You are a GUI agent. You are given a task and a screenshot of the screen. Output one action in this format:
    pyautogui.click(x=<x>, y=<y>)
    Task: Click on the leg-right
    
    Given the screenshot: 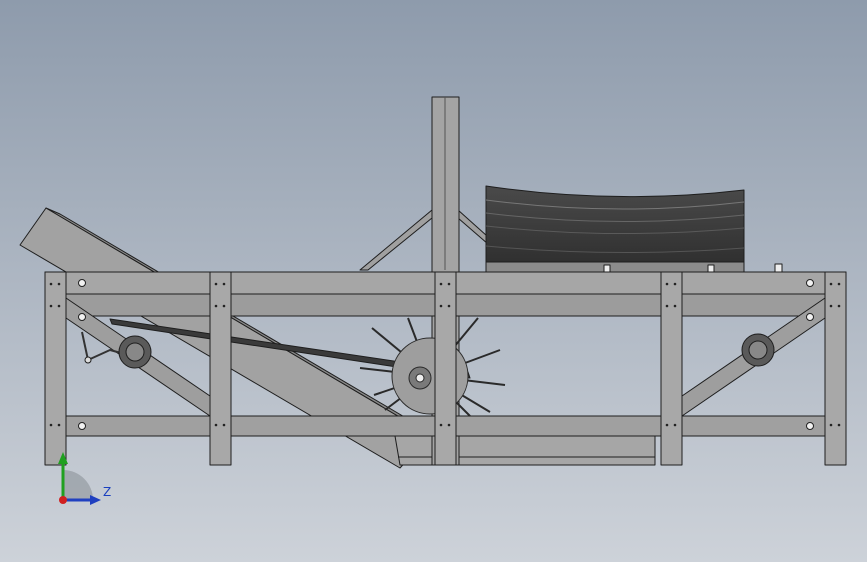 What is the action you would take?
    pyautogui.click(x=835, y=368)
    